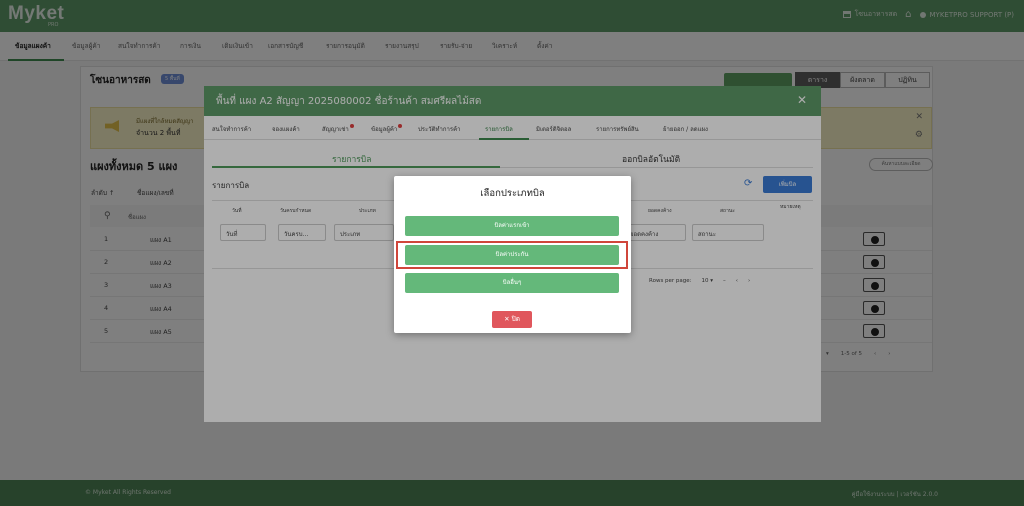 The width and height of the screenshot is (1024, 506). I want to click on close-dialog-label: ปิด, so click(515, 319).